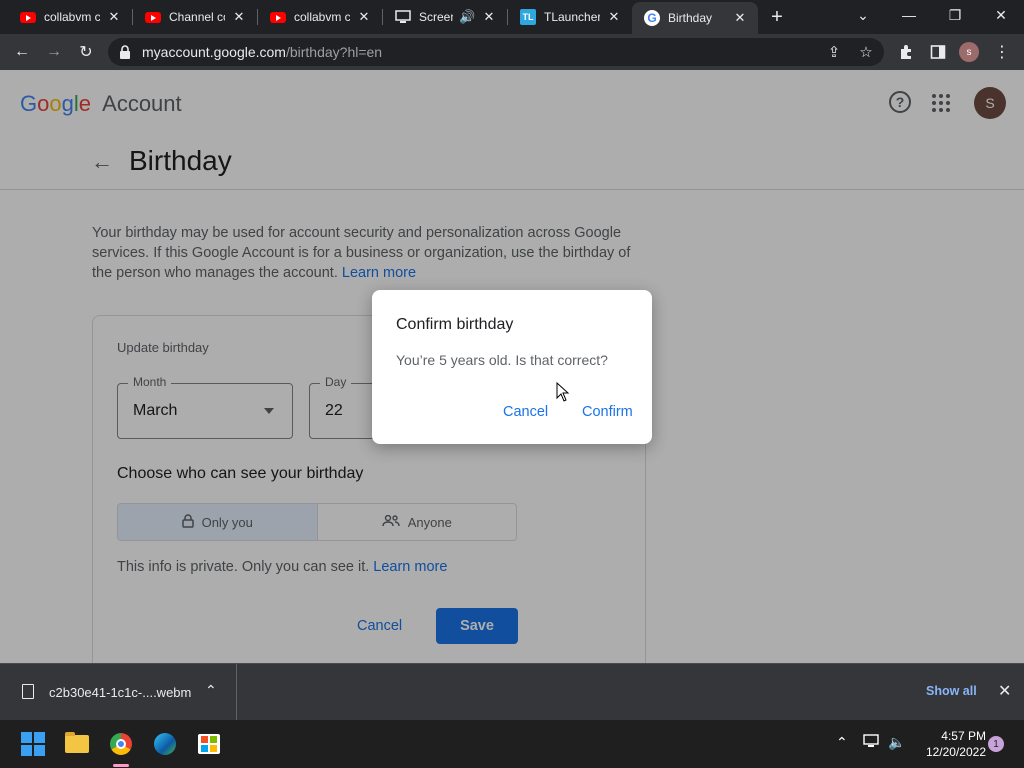 The width and height of the screenshot is (1024, 768). What do you see at coordinates (1004, 691) in the screenshot?
I see `close-download-shelf-icon: ✕` at bounding box center [1004, 691].